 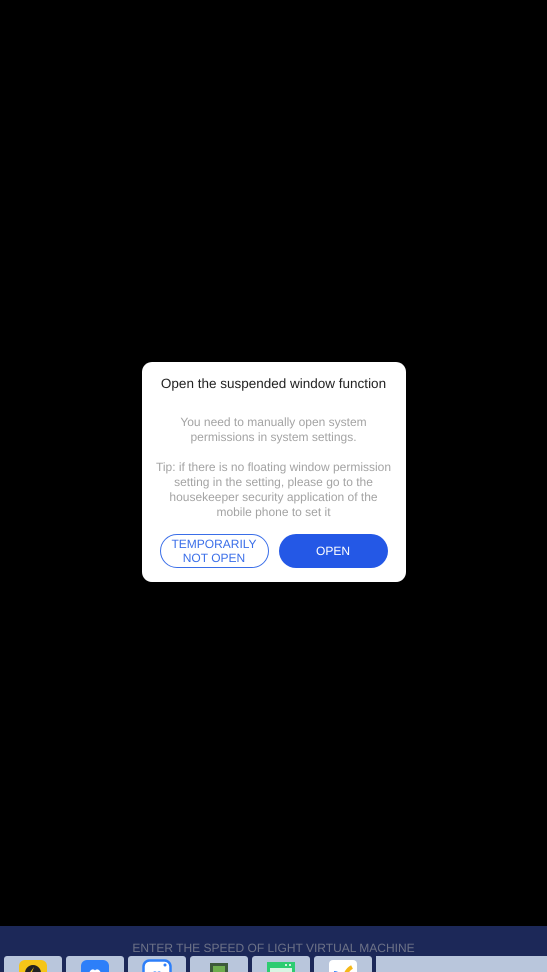 I want to click on open-button: OPEN, so click(x=333, y=551).